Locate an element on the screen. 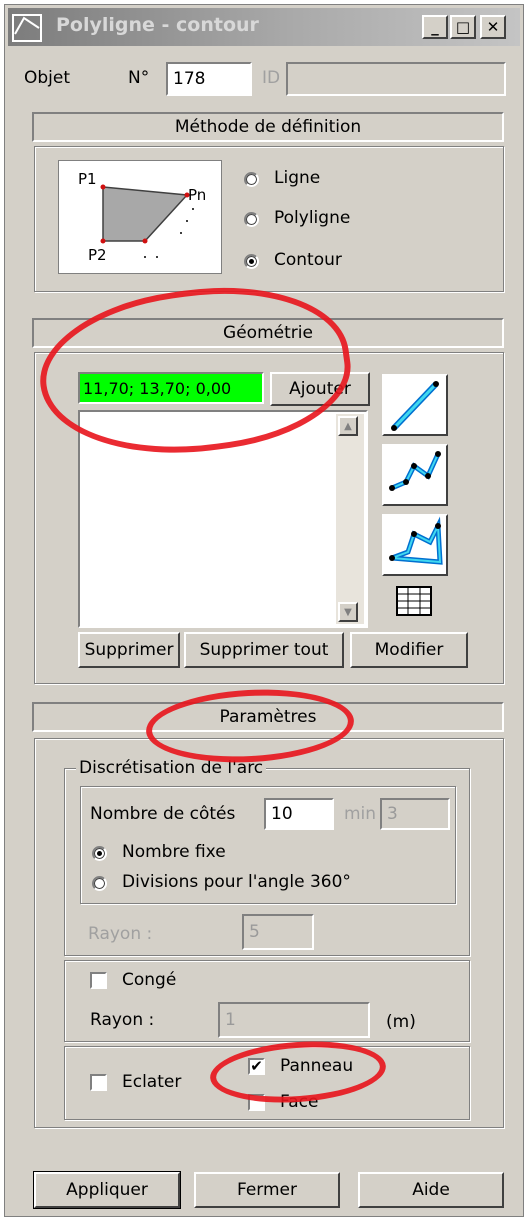 The height and width of the screenshot is (1221, 528). minimize-button: _ is located at coordinates (435, 27).